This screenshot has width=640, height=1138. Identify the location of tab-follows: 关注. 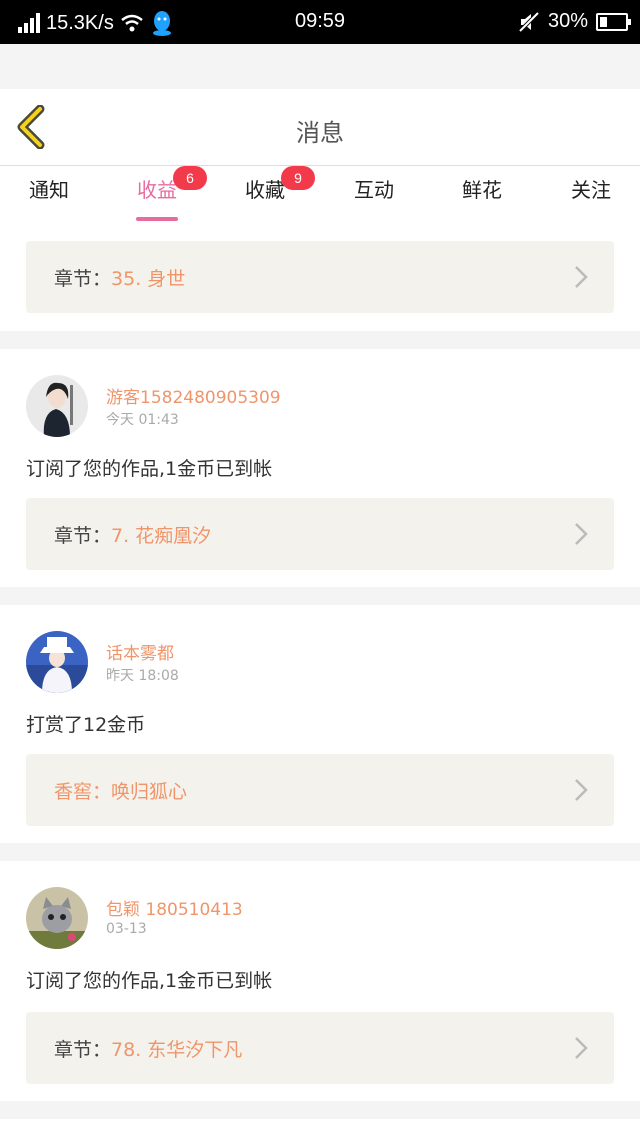
(588, 188).